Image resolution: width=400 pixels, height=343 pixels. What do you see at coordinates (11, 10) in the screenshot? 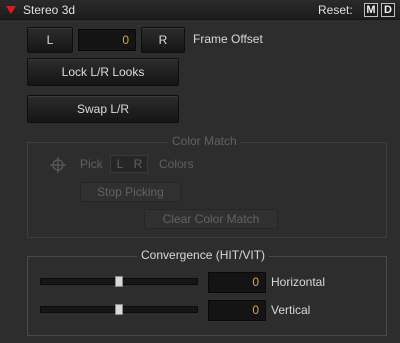
I see `collapse-arrow-icon` at bounding box center [11, 10].